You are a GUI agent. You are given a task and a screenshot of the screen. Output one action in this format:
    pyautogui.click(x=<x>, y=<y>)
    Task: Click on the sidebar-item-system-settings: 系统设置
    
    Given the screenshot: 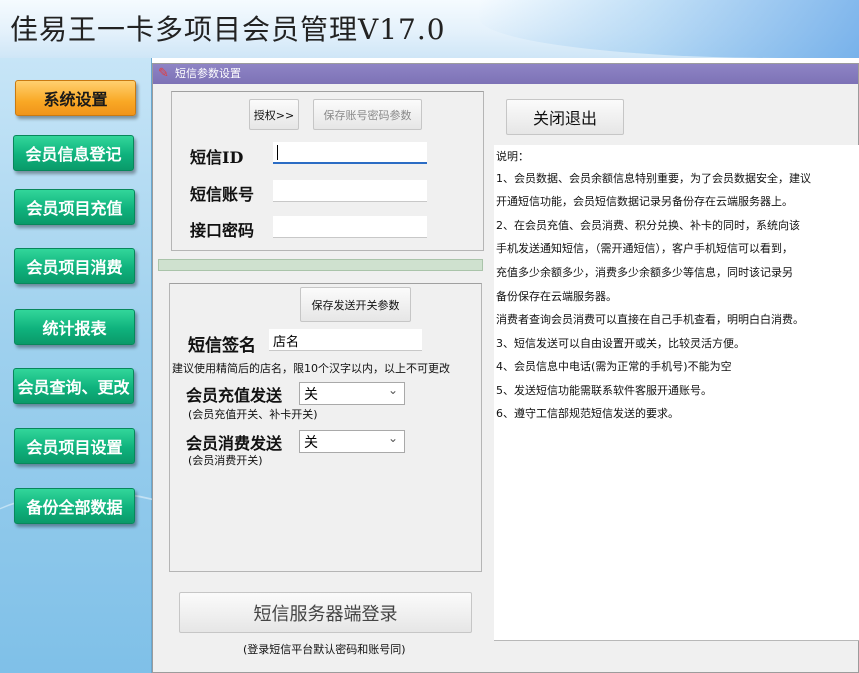 What is the action you would take?
    pyautogui.click(x=75, y=98)
    